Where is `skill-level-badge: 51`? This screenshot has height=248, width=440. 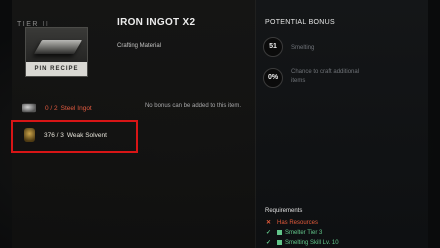 skill-level-badge: 51 is located at coordinates (273, 47).